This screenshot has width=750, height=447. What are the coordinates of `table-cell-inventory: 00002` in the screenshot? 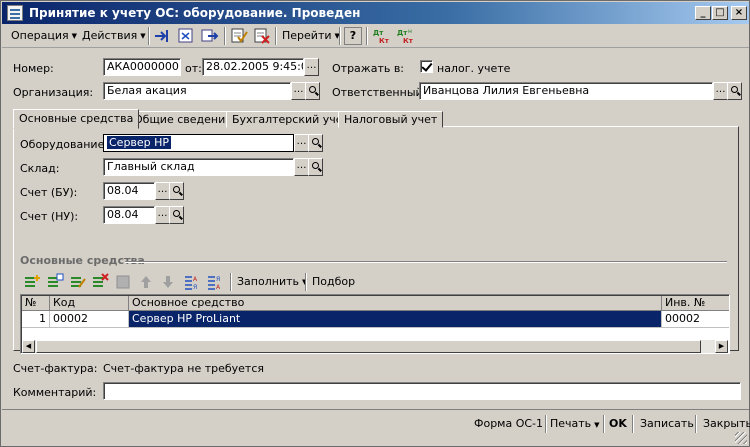 It's located at (695, 319).